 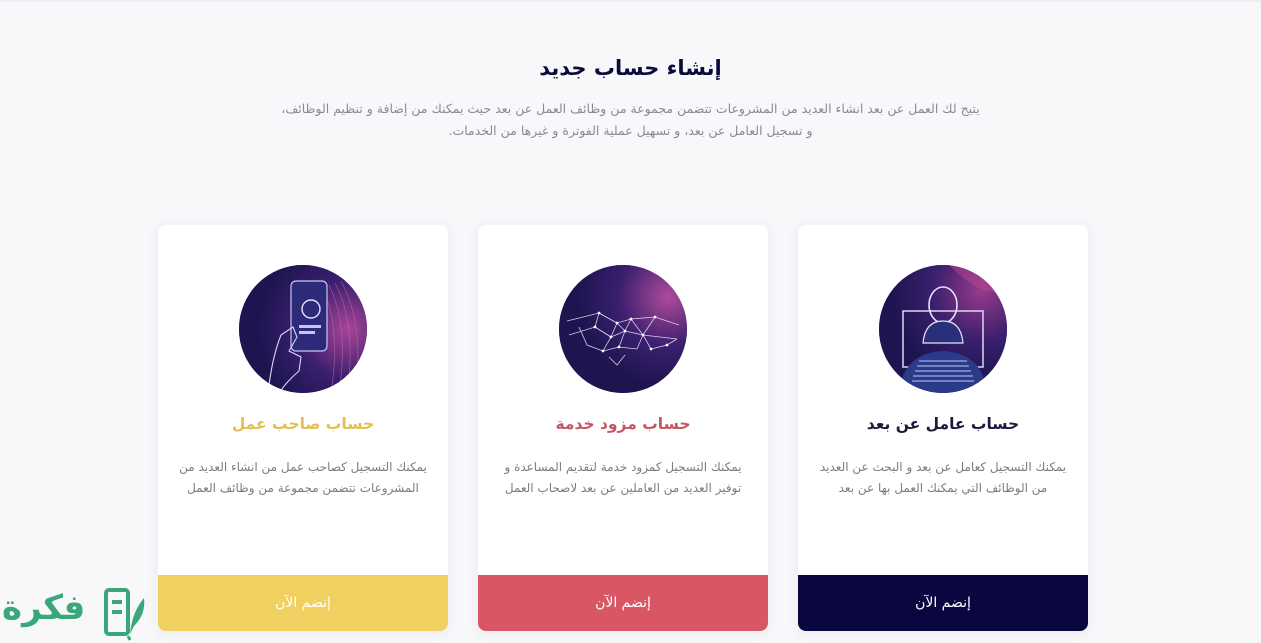 I want to click on logo-text: فكرة, so click(x=44, y=608).